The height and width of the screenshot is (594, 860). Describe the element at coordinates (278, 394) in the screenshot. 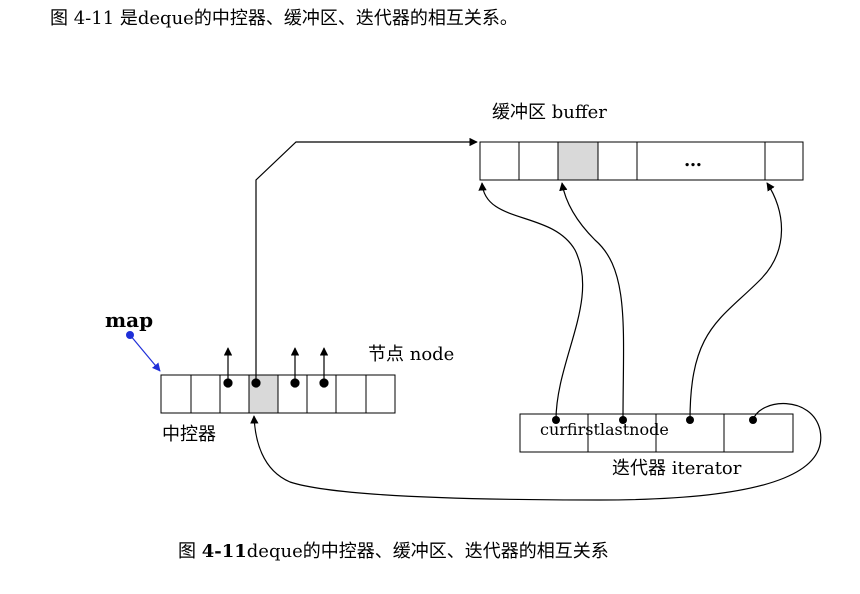

I see `map-array` at that location.